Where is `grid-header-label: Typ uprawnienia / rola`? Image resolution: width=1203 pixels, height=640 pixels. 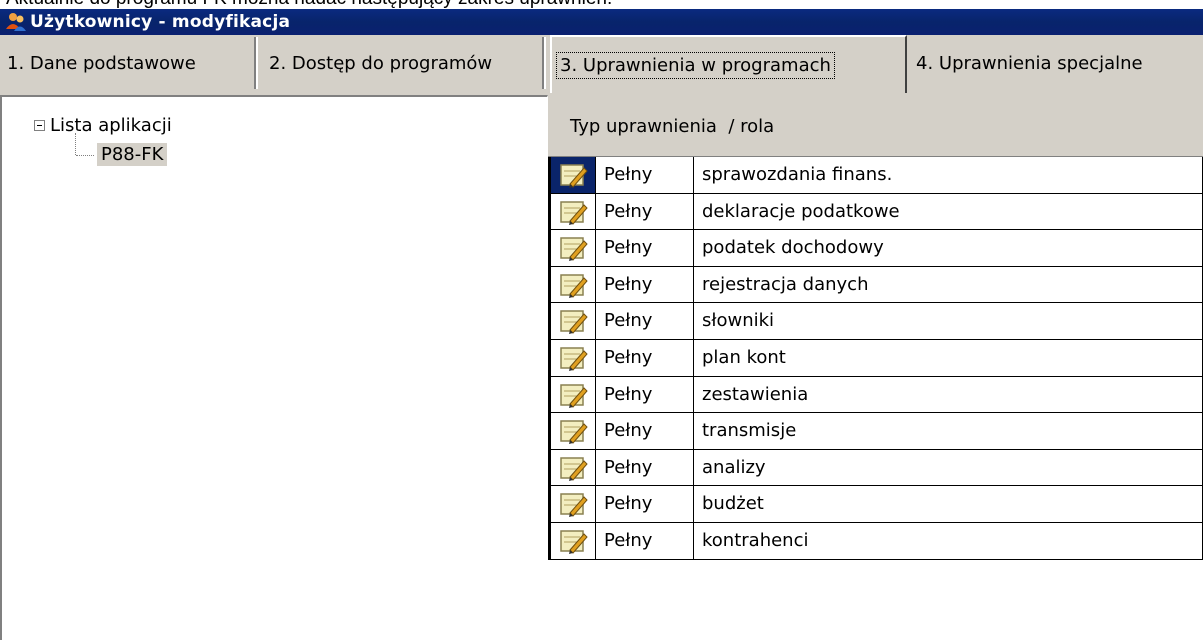
grid-header-label: Typ uprawnienia / rola is located at coordinates (672, 126).